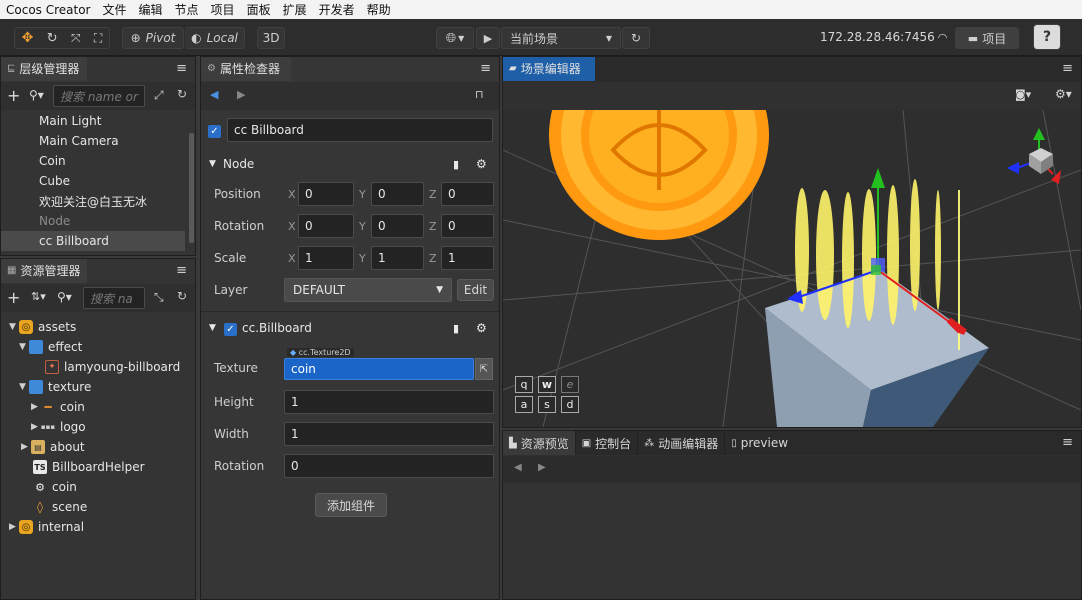 The height and width of the screenshot is (600, 1082). I want to click on scale-x-input: 1, so click(326, 258).